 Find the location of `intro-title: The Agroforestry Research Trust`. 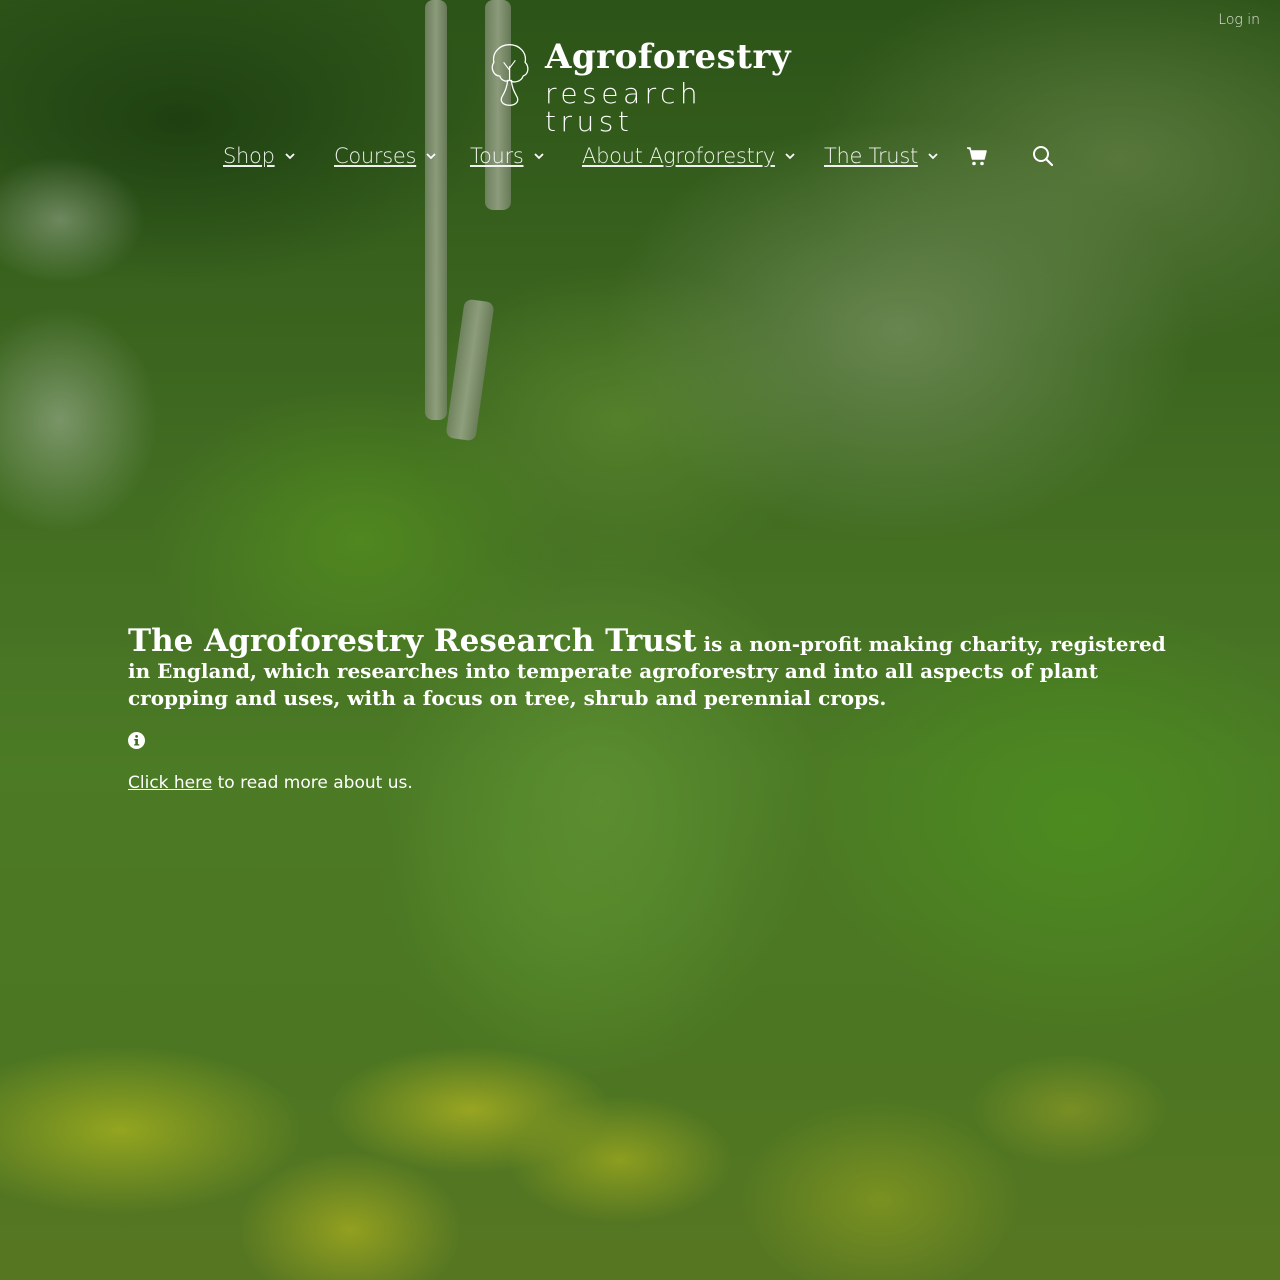

intro-title: The Agroforestry Research Trust is located at coordinates (412, 641).